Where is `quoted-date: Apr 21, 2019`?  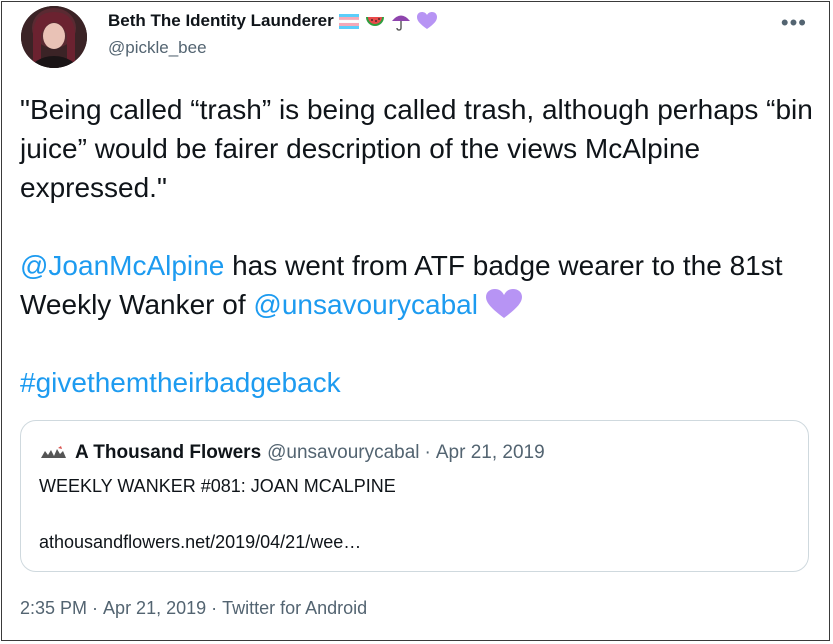 quoted-date: Apr 21, 2019 is located at coordinates (490, 453).